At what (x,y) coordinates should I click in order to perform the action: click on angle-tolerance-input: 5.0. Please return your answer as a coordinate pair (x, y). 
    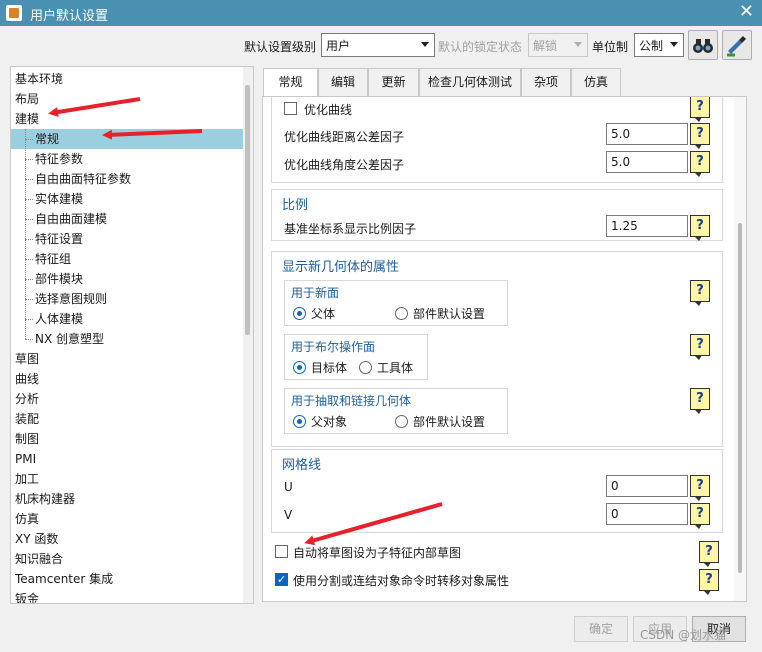
    Looking at the image, I should click on (647, 162).